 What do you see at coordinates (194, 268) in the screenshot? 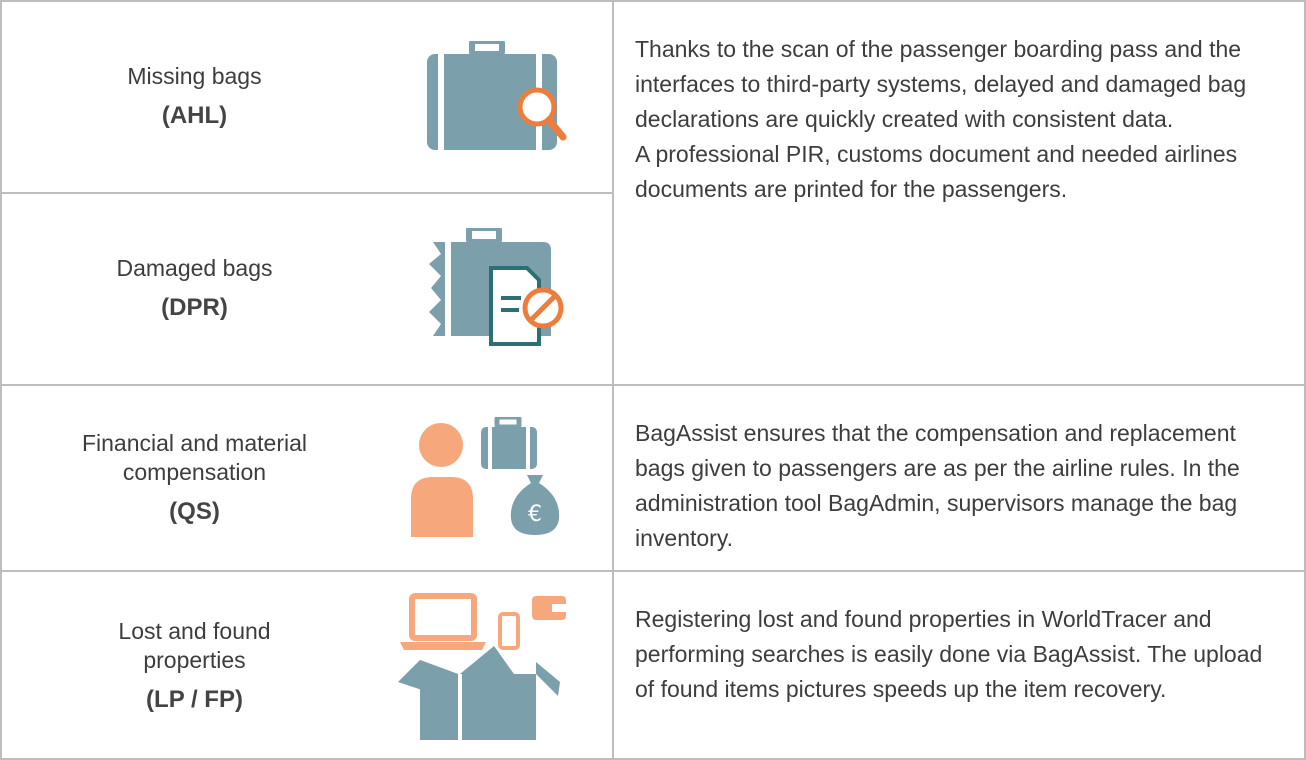
I see `label-text: Damaged bags` at bounding box center [194, 268].